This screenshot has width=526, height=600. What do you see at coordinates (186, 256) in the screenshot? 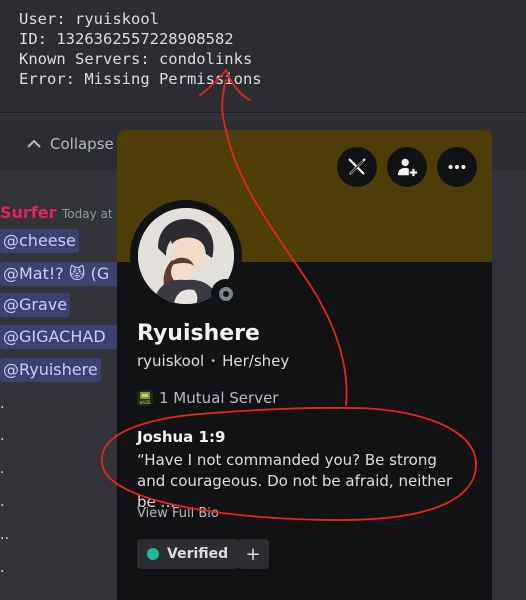
I see `avatar-container` at bounding box center [186, 256].